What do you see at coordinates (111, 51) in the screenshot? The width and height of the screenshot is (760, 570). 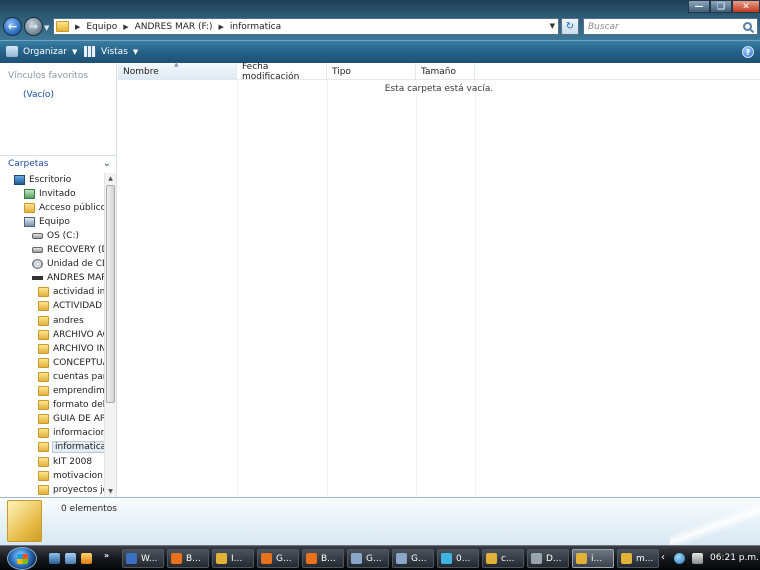 I see `views-button: Vistas ▼` at bounding box center [111, 51].